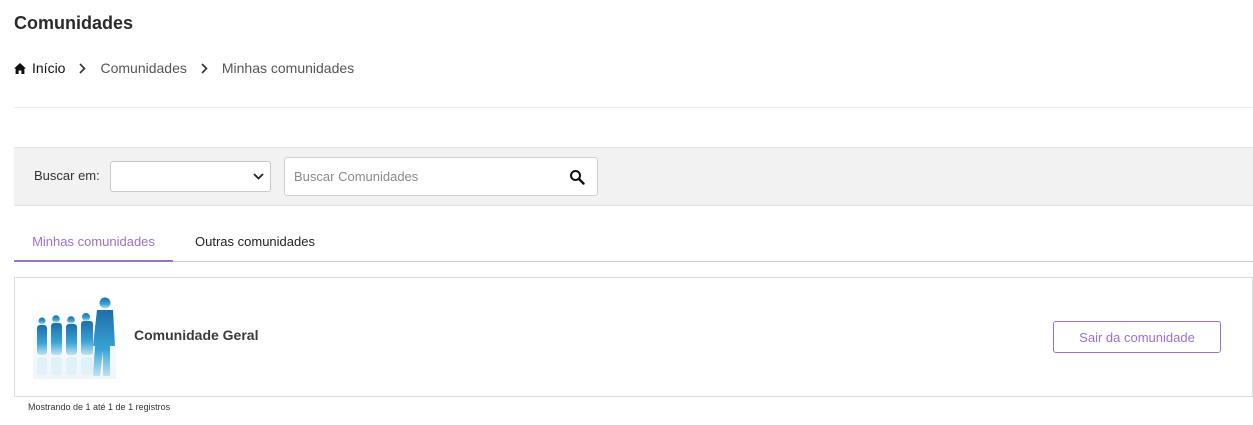 The image size is (1253, 425). Describe the element at coordinates (74, 337) in the screenshot. I see `community-image` at that location.